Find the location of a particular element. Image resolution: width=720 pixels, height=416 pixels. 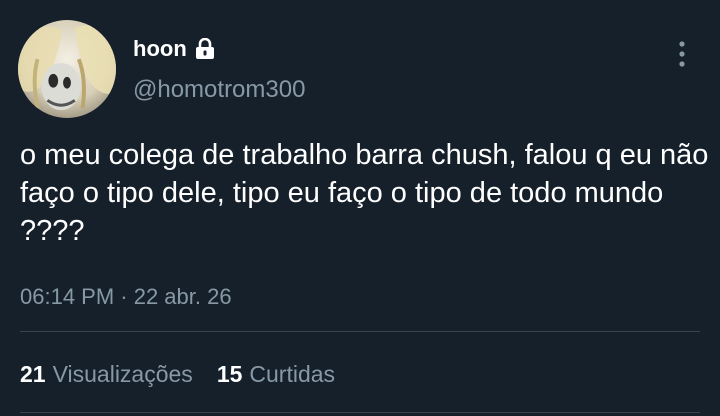

views-stat: 21 Visualizações is located at coordinates (106, 374).